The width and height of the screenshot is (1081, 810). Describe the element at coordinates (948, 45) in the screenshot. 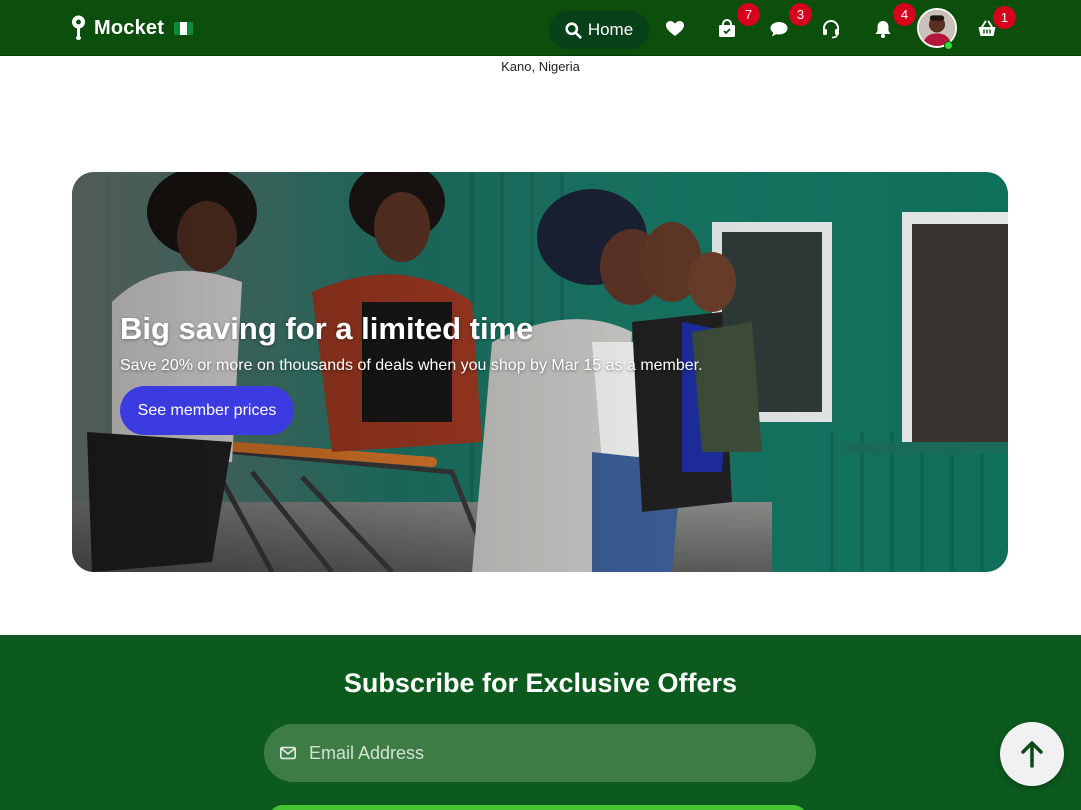

I see `online-status-dot` at that location.